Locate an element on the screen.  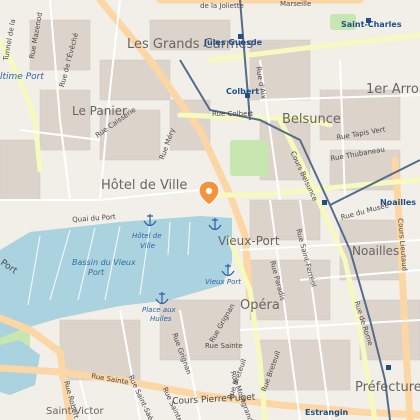
metro-saint-charles: Saint-Charles is located at coordinates (371, 24).